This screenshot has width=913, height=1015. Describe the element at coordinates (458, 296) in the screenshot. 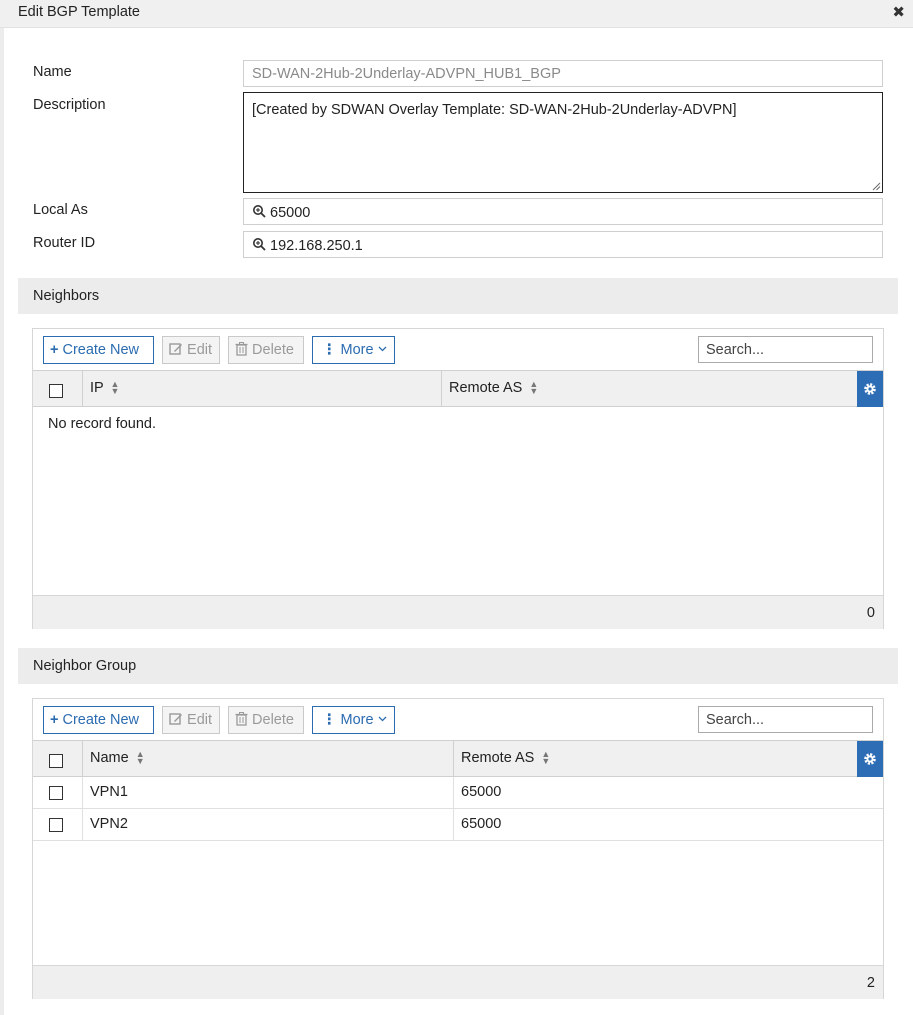

I see `neighbors-section-header: Neighbors` at that location.